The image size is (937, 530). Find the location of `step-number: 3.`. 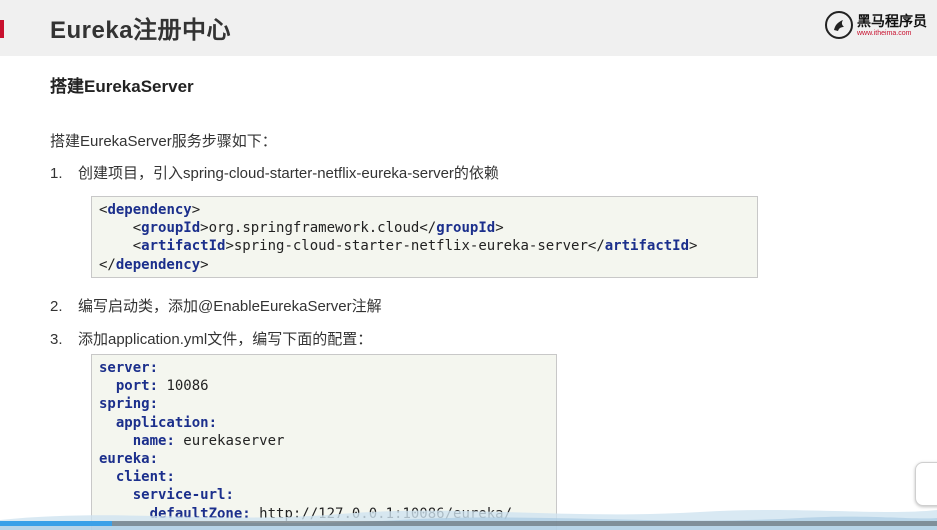

step-number: 3. is located at coordinates (56, 339).